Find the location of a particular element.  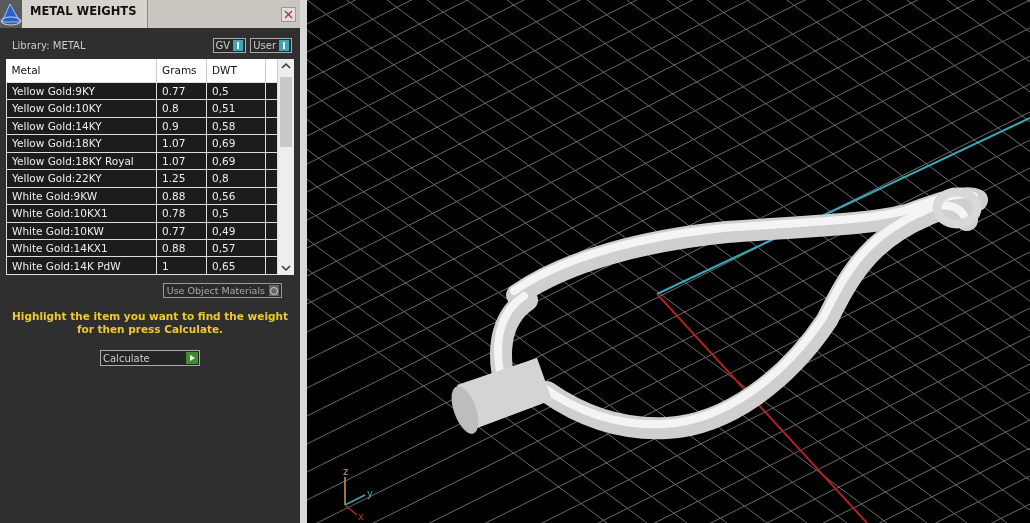

table-cell: Yellow Gold:9KY is located at coordinates (81, 91).